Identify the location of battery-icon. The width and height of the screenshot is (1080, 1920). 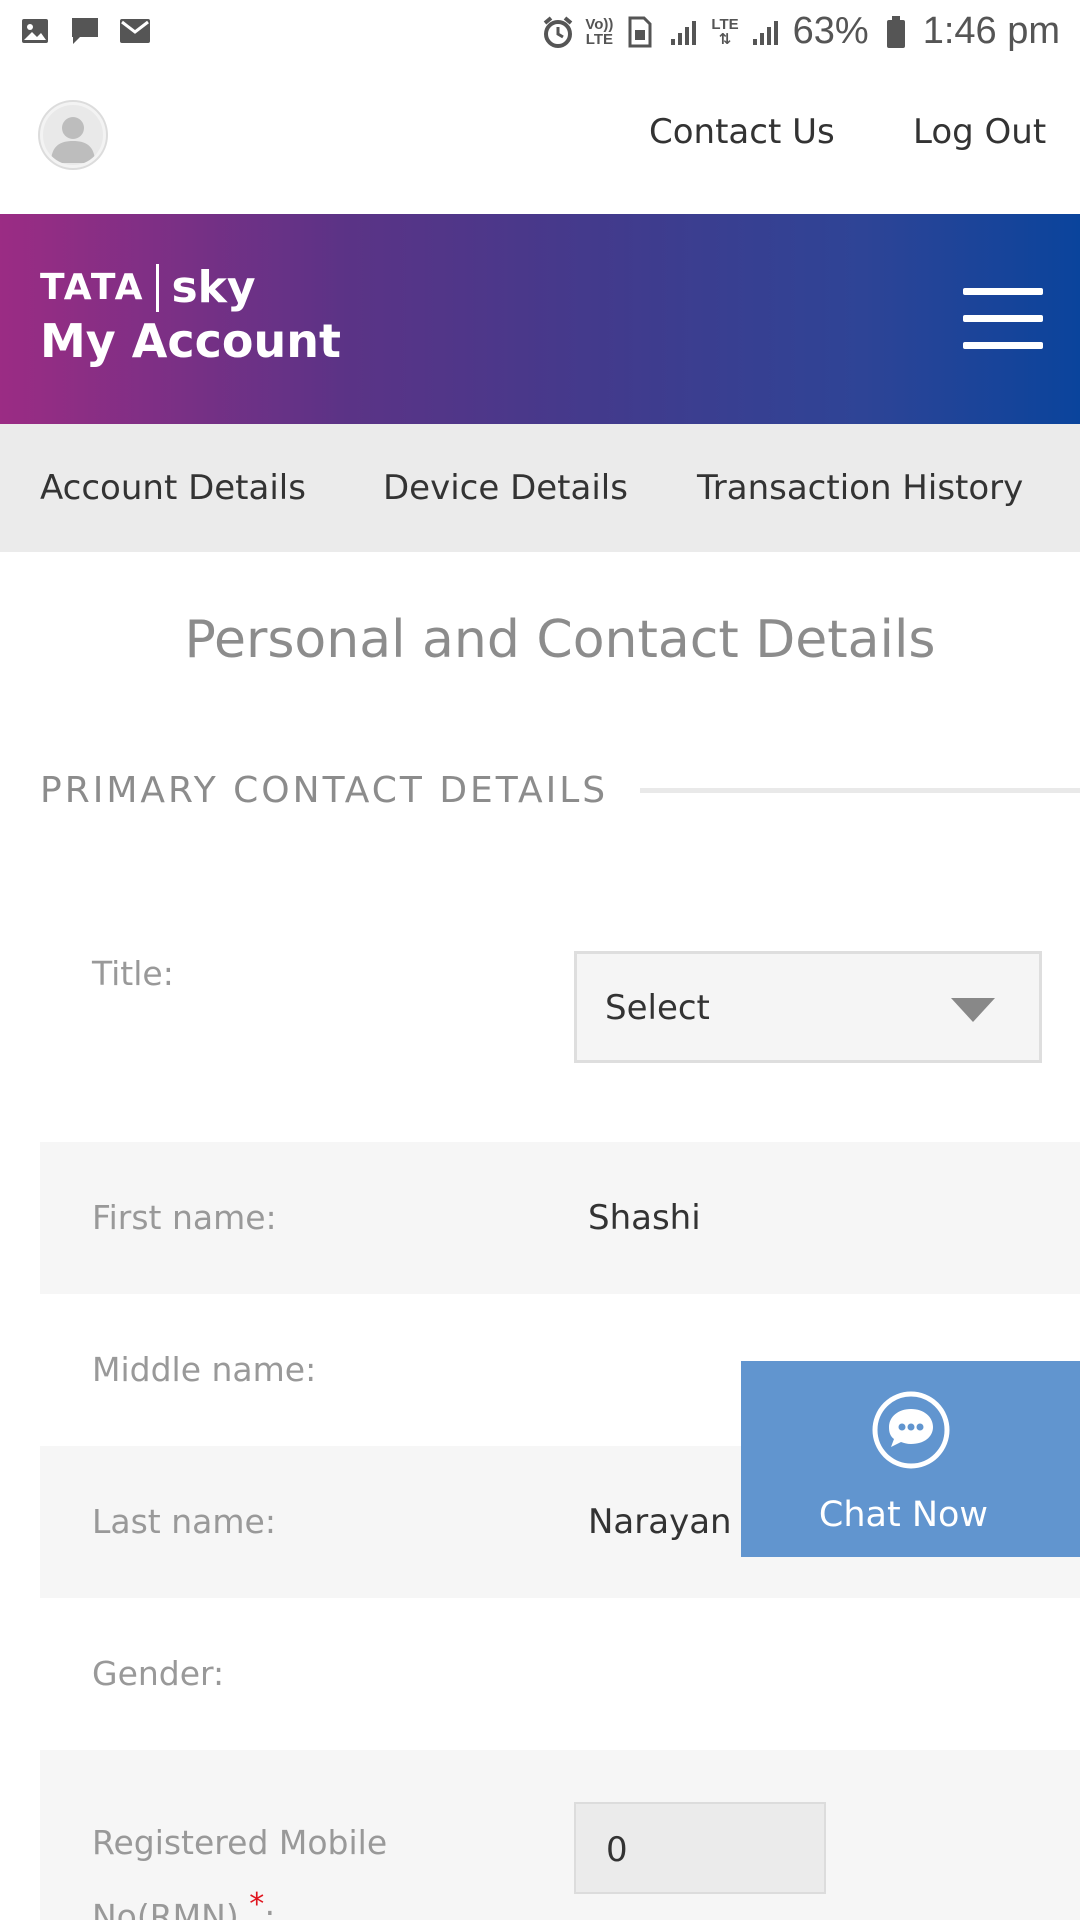
(896, 32).